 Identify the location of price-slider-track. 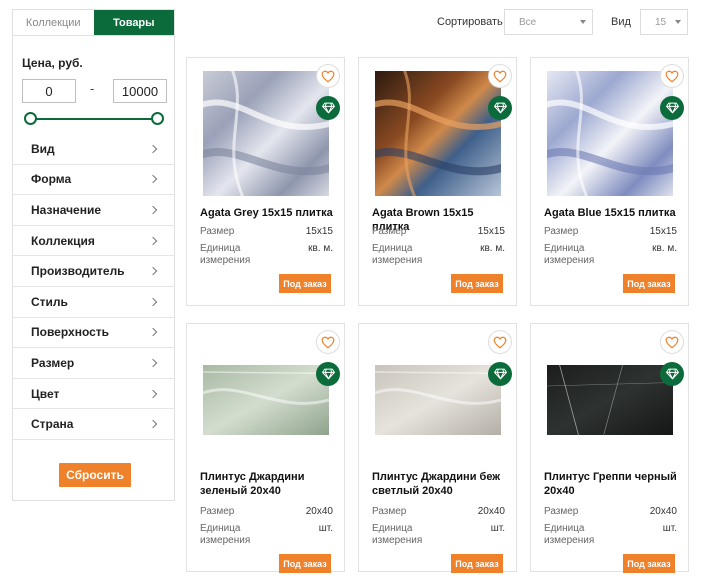
(94, 119).